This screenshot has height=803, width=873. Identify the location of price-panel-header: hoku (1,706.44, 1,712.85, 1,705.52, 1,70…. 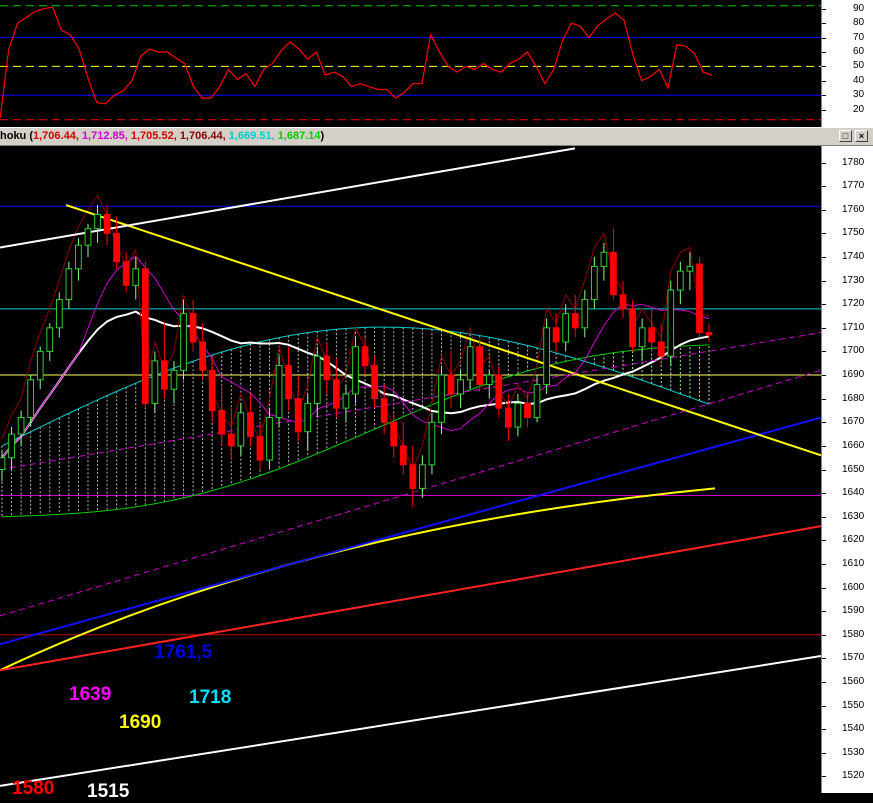
(436, 136).